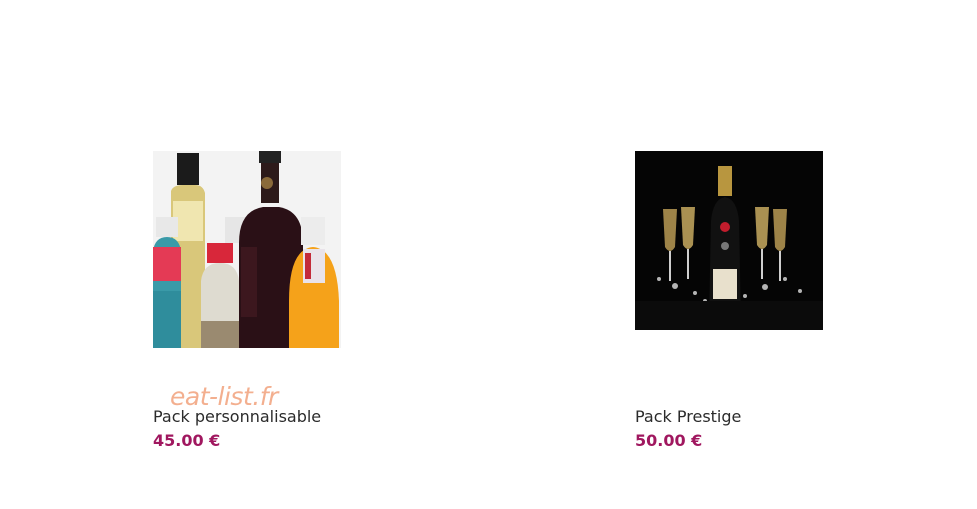 The height and width of the screenshot is (509, 977). I want to click on assorted-bottles-image, so click(247, 249).